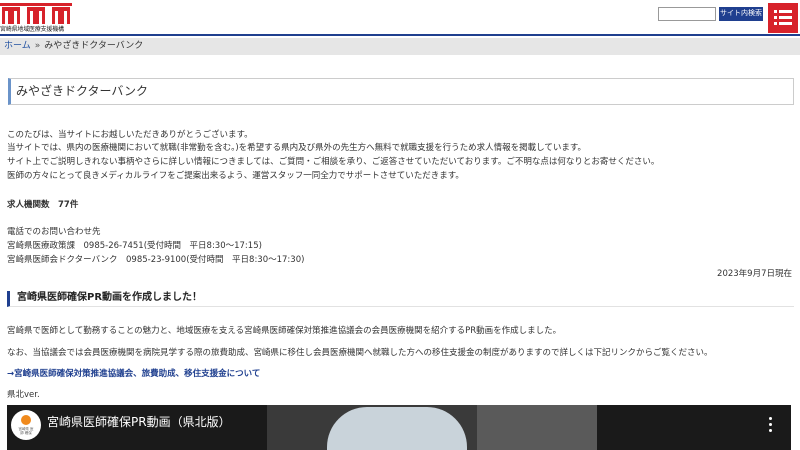 The height and width of the screenshot is (450, 800). I want to click on more-vertical-icon, so click(771, 425).